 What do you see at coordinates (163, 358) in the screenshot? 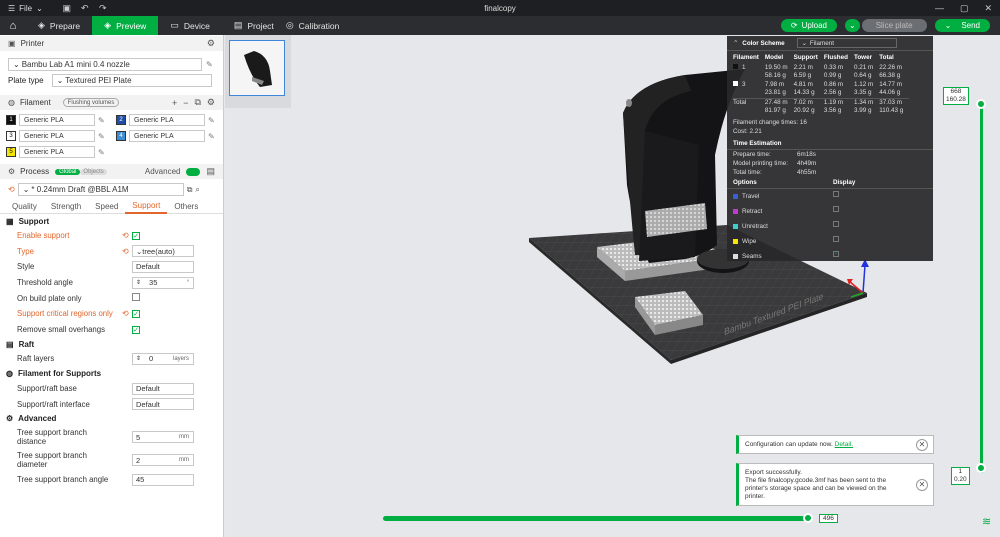
I see `raft-layers-input: ⇕ 0 layers` at bounding box center [163, 358].